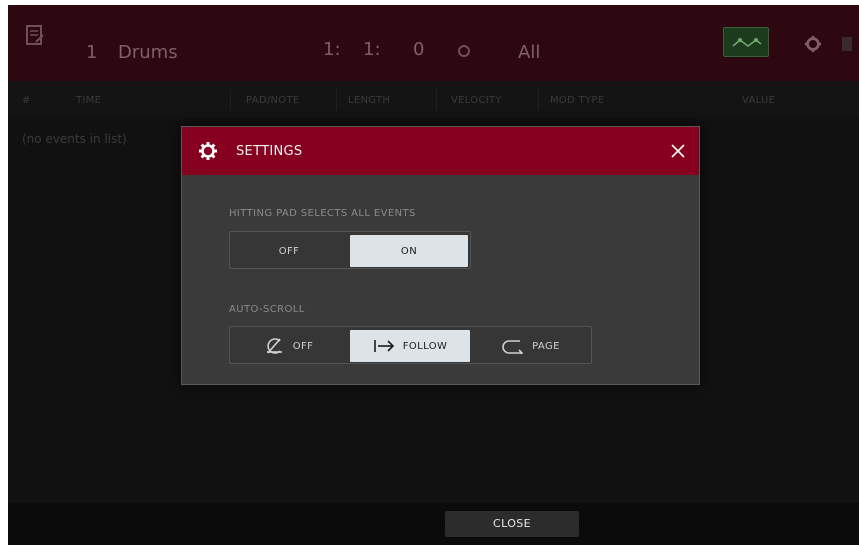 This screenshot has width=859, height=545. Describe the element at coordinates (433, 524) in the screenshot. I see `bottom-bar: CLOSE` at that location.